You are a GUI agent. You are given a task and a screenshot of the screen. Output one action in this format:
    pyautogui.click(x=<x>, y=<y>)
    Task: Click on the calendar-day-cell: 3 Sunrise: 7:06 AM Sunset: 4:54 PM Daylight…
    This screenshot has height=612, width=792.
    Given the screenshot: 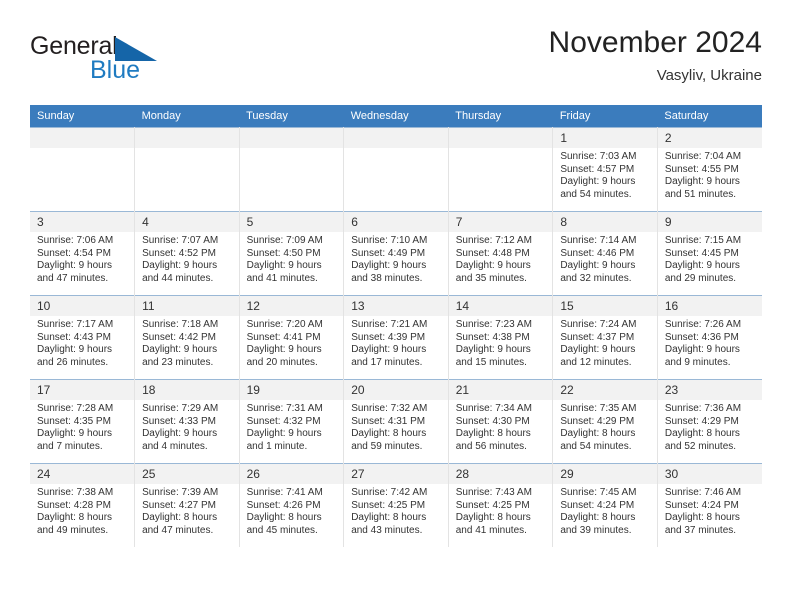 What is the action you would take?
    pyautogui.click(x=83, y=253)
    